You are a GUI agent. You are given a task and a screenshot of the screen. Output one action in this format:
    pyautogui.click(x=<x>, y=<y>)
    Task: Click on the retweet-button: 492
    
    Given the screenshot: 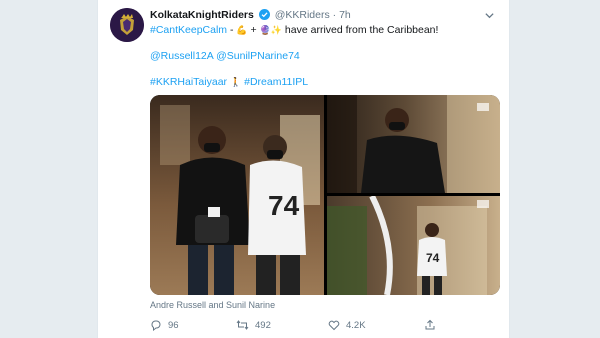 What is the action you would take?
    pyautogui.click(x=253, y=325)
    